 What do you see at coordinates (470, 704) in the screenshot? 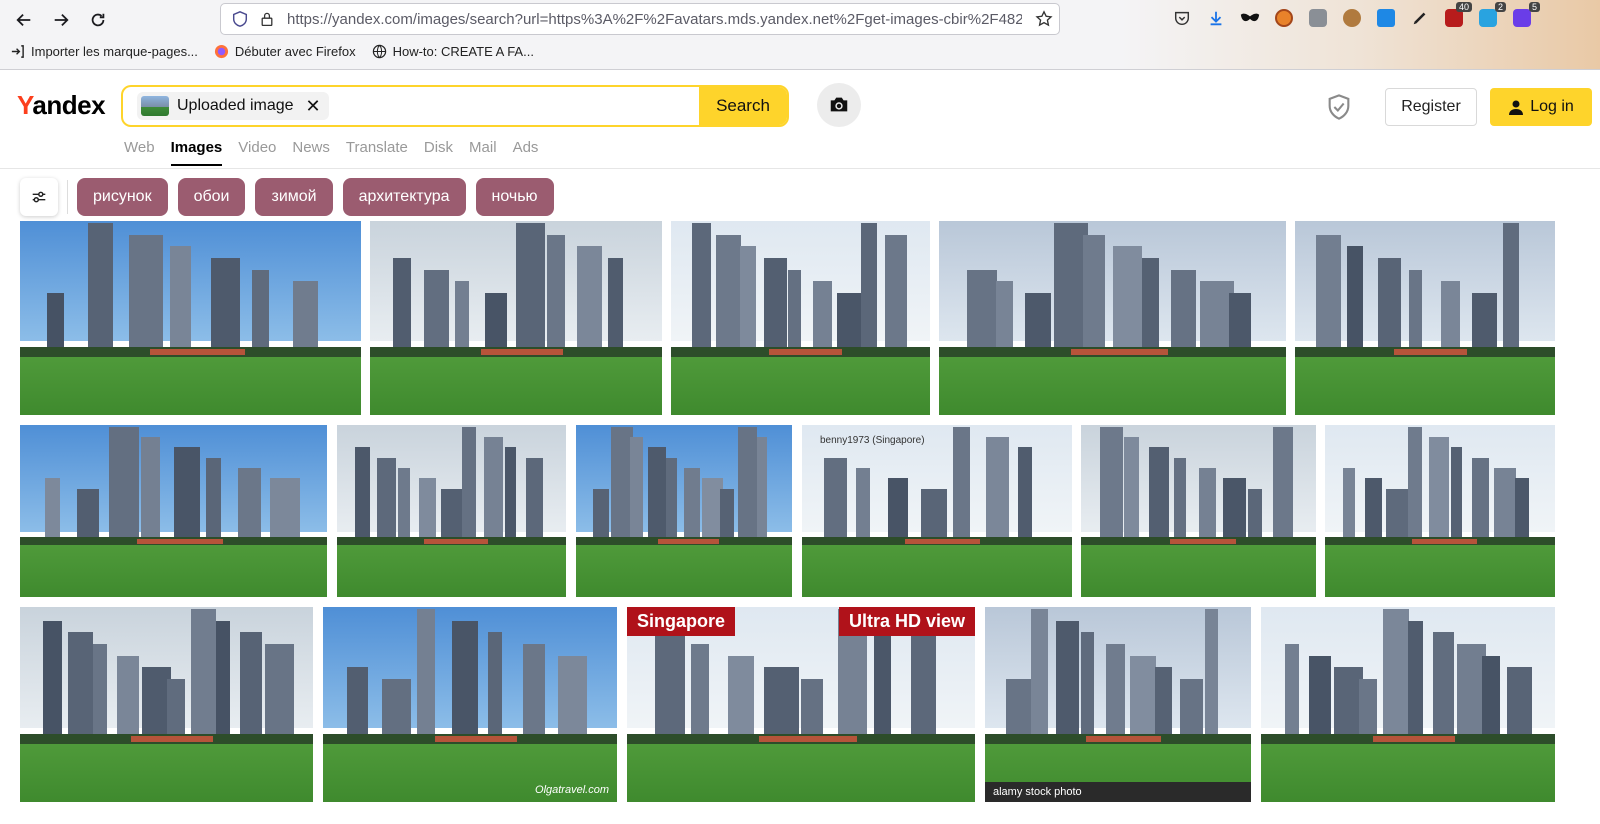
I see `image-result: Olgatravel.com` at bounding box center [470, 704].